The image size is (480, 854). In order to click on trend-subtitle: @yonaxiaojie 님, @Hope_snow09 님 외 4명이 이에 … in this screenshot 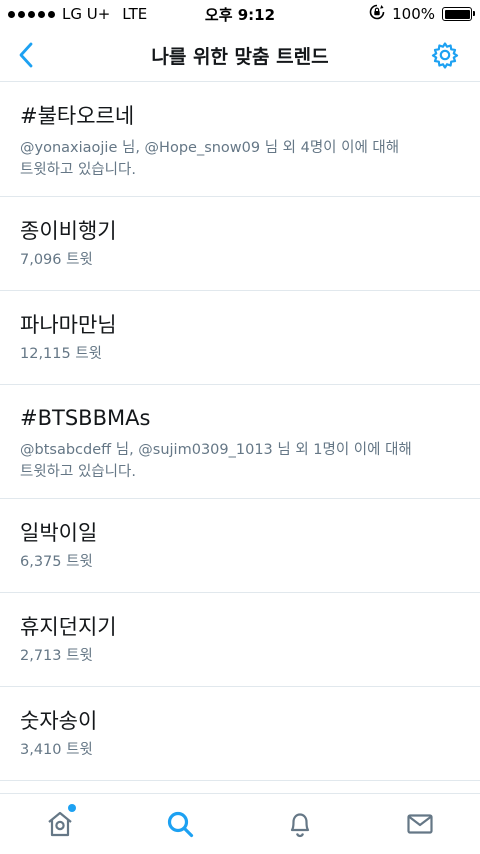, I will do `click(210, 148)`.